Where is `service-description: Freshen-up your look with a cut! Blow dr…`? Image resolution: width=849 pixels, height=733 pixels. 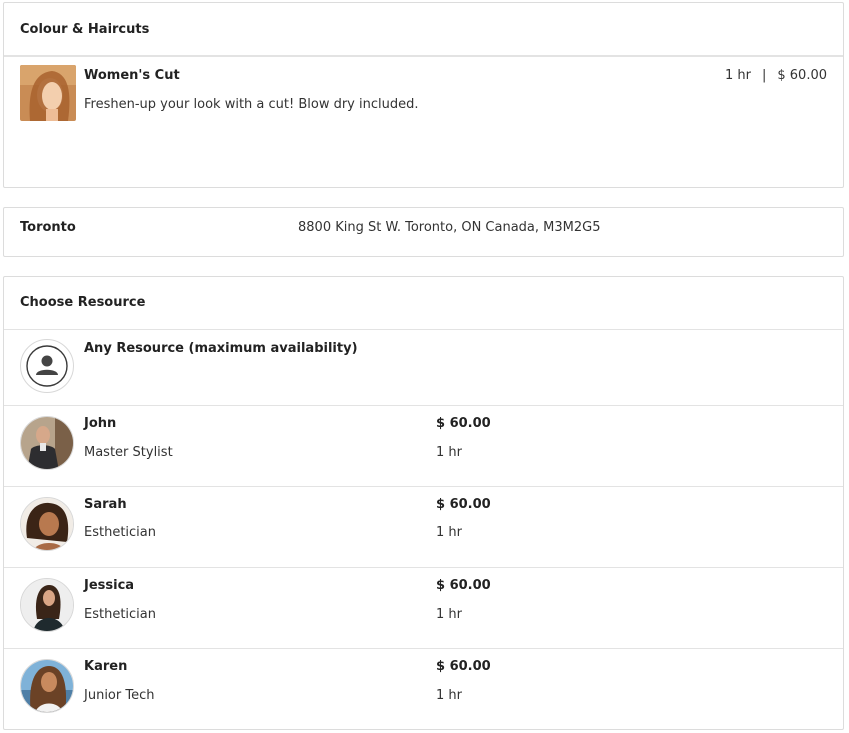
service-description: Freshen-up your look with a cut! Blow dr… is located at coordinates (251, 104).